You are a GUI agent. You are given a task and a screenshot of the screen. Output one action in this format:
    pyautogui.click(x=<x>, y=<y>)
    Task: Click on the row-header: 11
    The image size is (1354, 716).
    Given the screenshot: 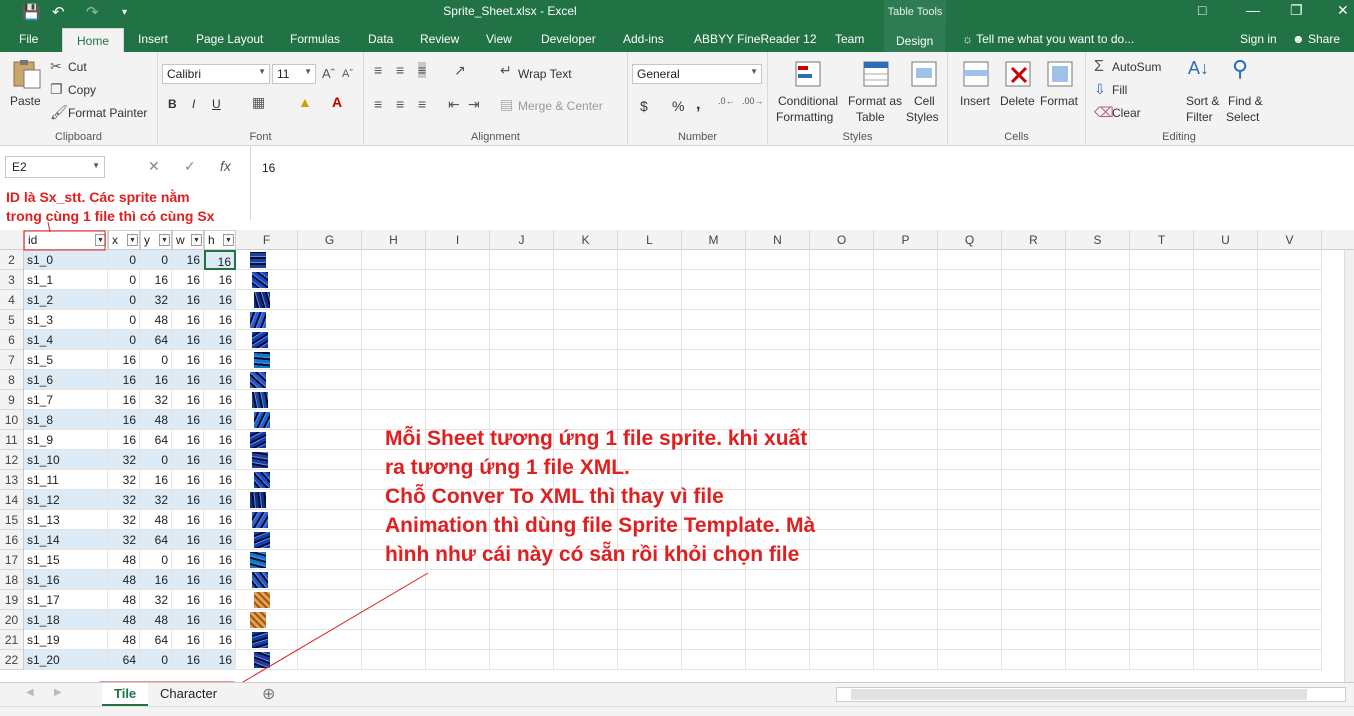 What is the action you would take?
    pyautogui.click(x=12, y=440)
    